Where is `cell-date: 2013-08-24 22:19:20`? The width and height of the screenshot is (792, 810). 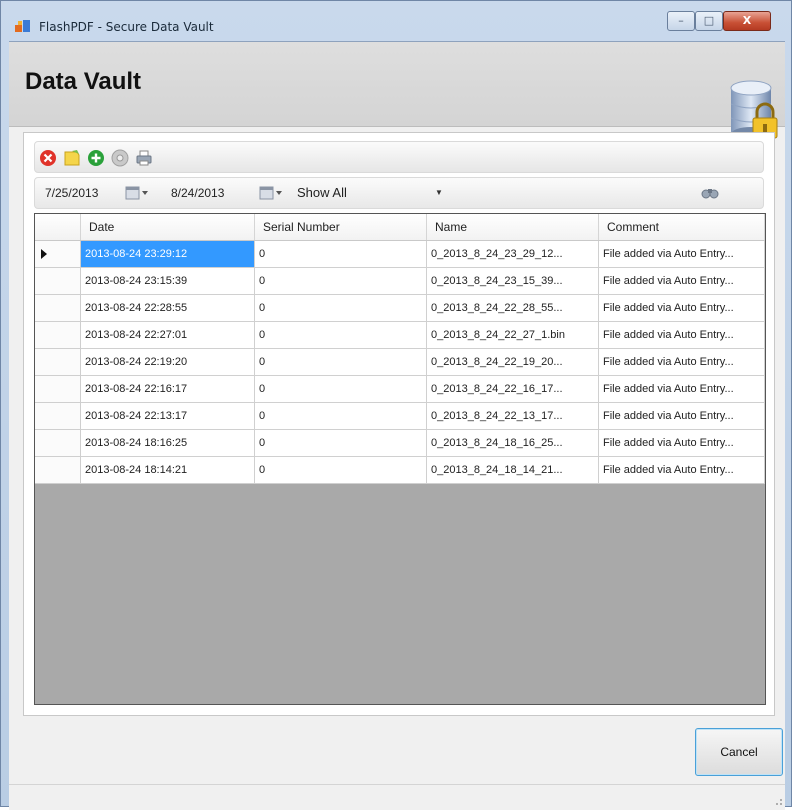 cell-date: 2013-08-24 22:19:20 is located at coordinates (168, 362).